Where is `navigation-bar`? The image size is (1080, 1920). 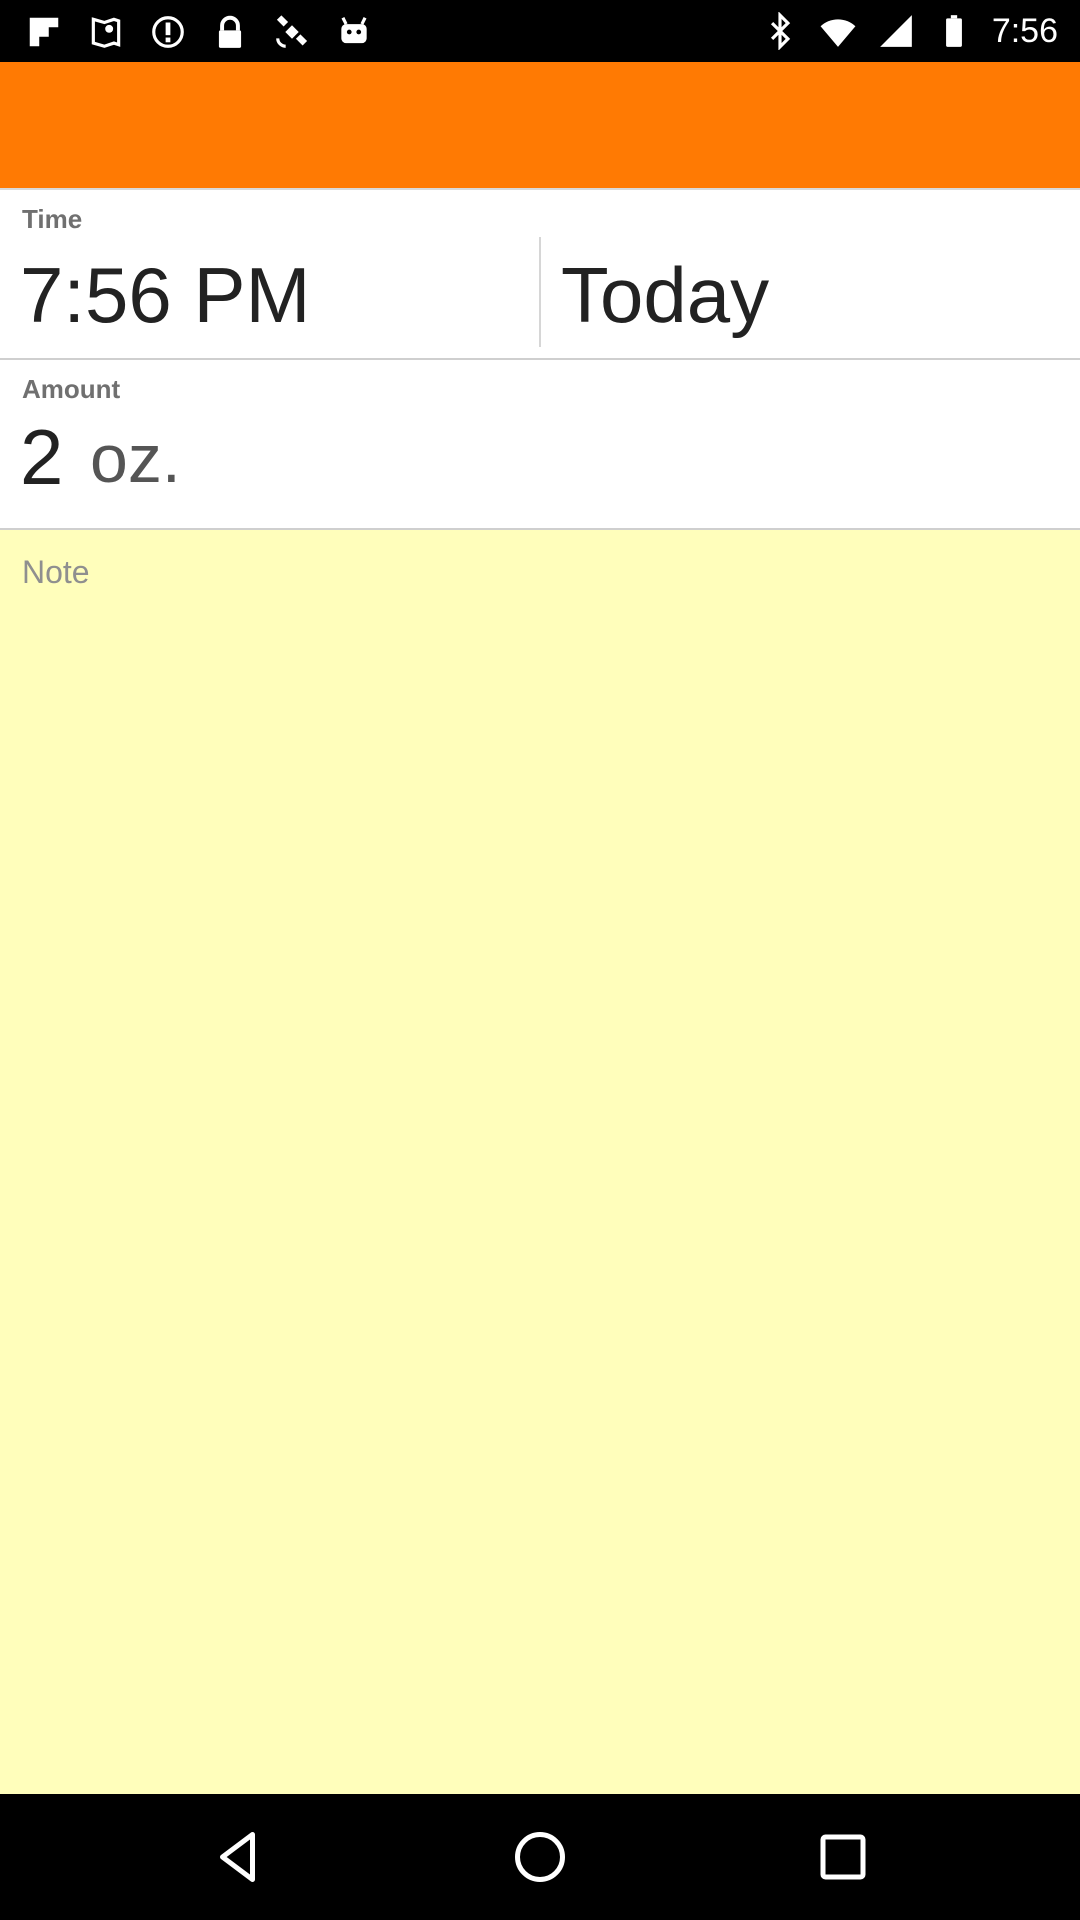 navigation-bar is located at coordinates (540, 1857).